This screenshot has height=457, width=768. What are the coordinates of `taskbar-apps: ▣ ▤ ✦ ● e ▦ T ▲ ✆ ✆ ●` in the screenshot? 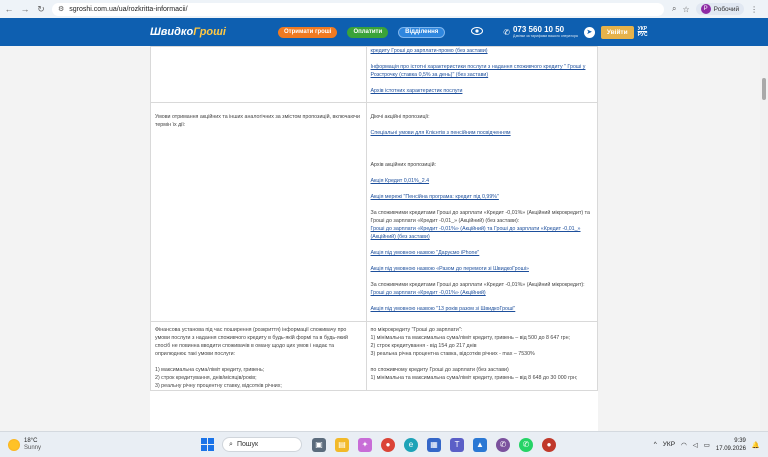 It's located at (434, 444).